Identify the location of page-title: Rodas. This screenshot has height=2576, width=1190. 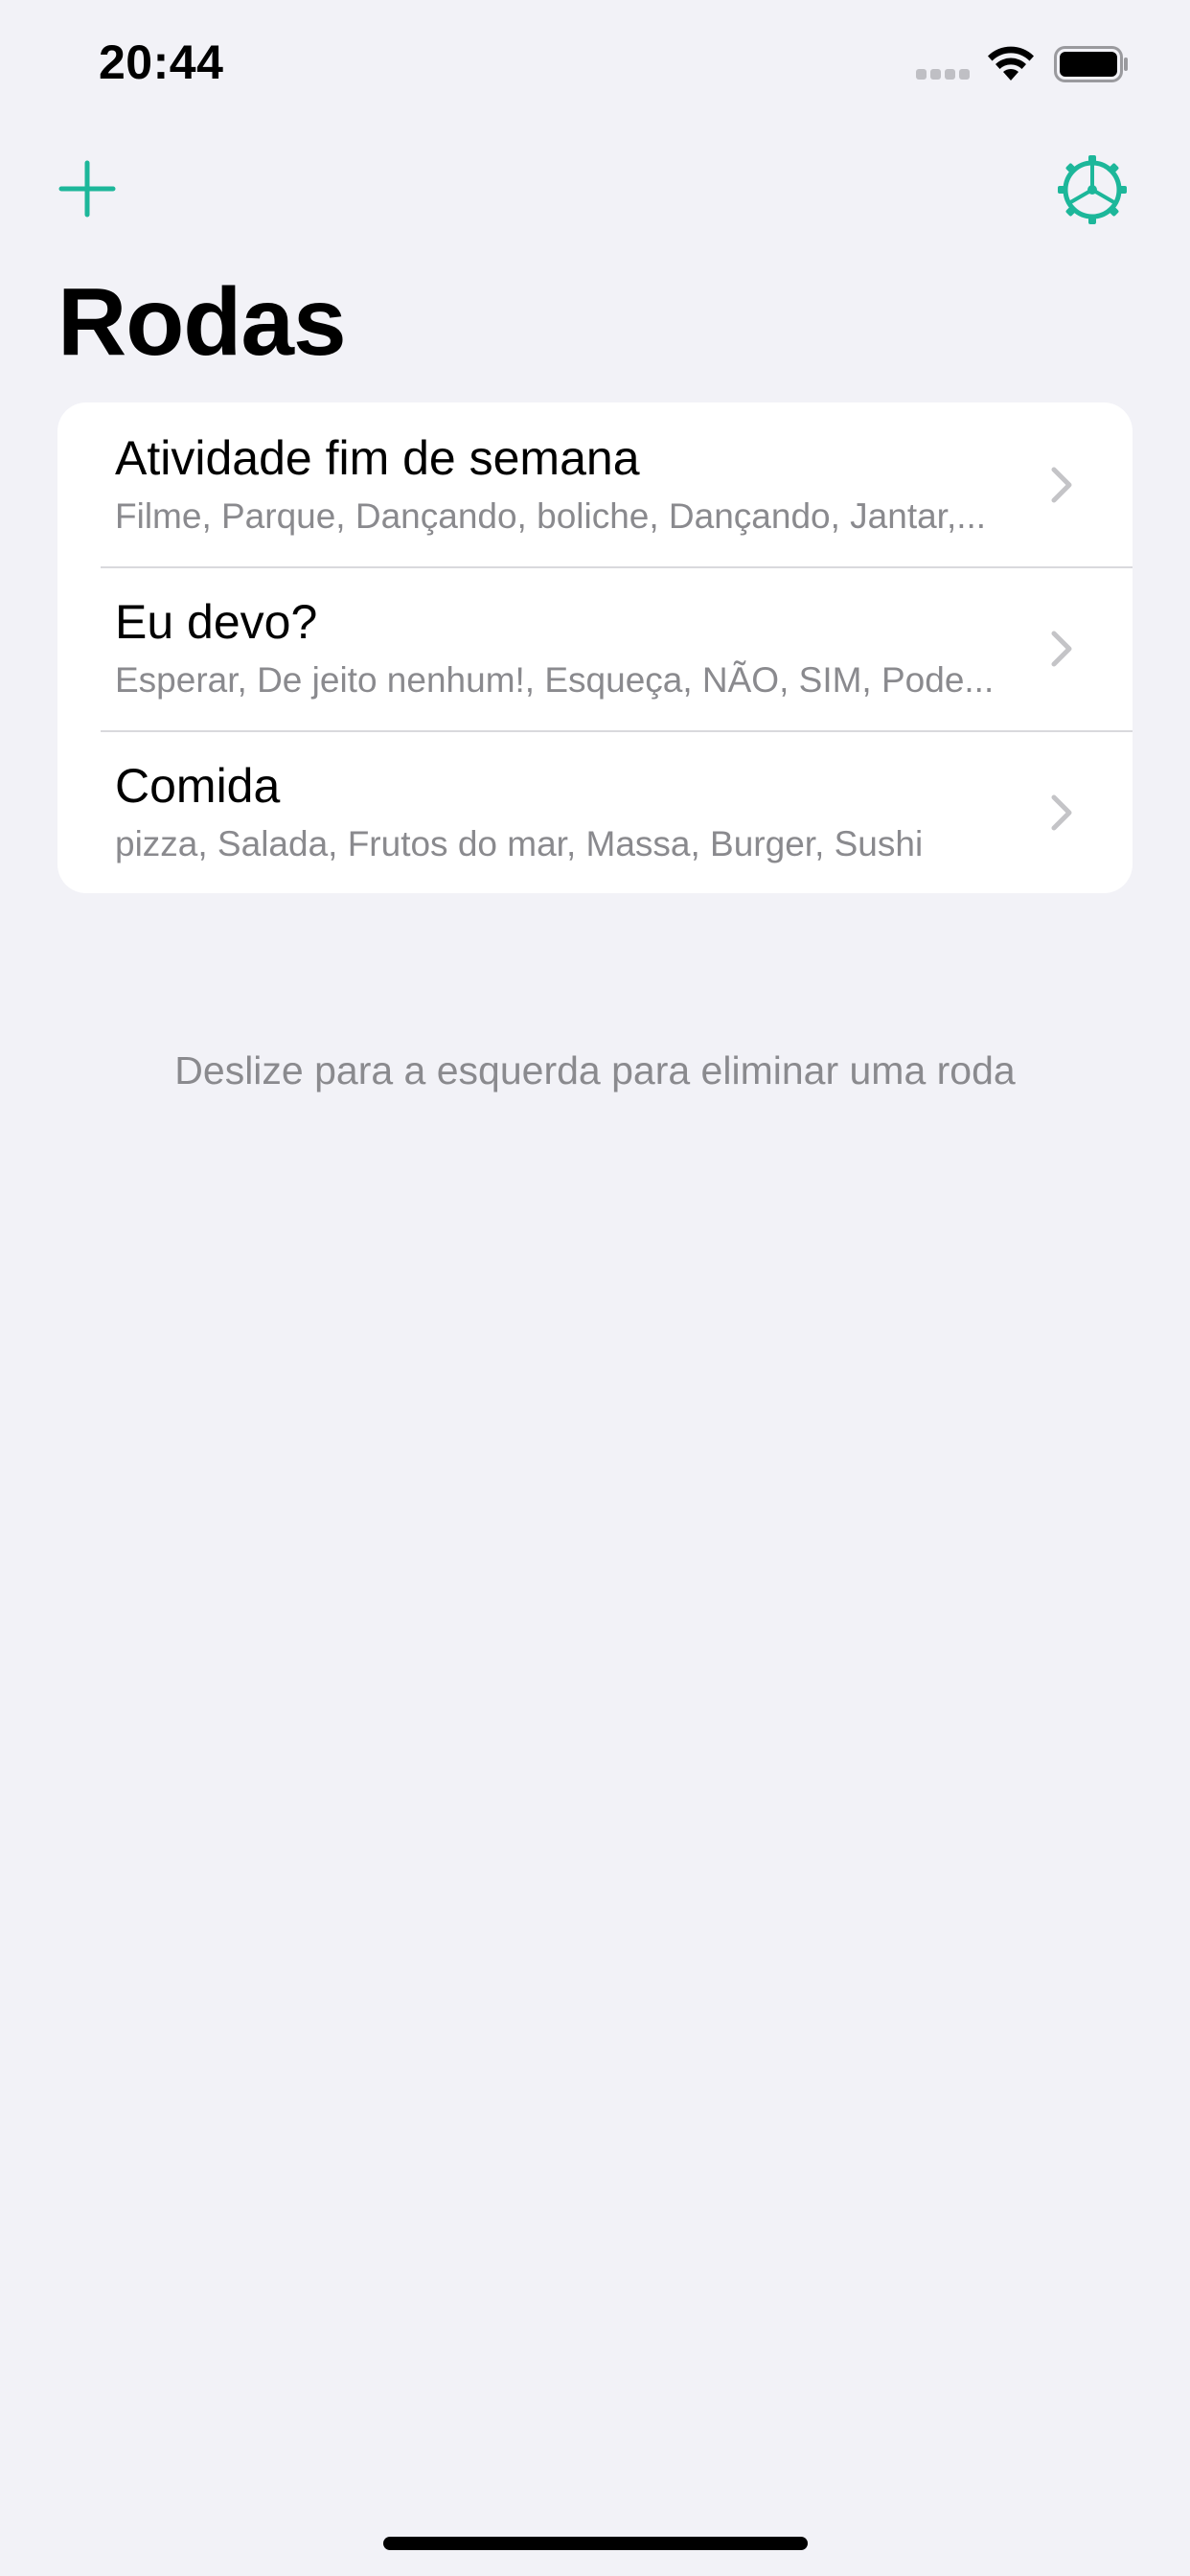
(202, 322).